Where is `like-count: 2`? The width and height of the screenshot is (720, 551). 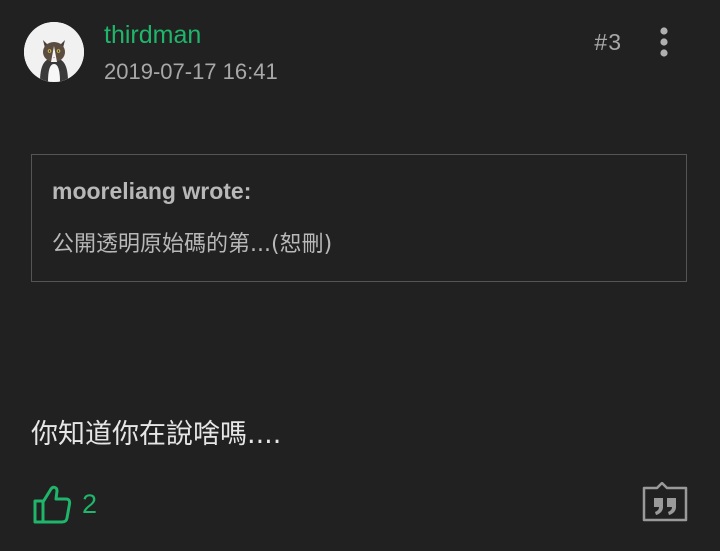 like-count: 2 is located at coordinates (90, 504).